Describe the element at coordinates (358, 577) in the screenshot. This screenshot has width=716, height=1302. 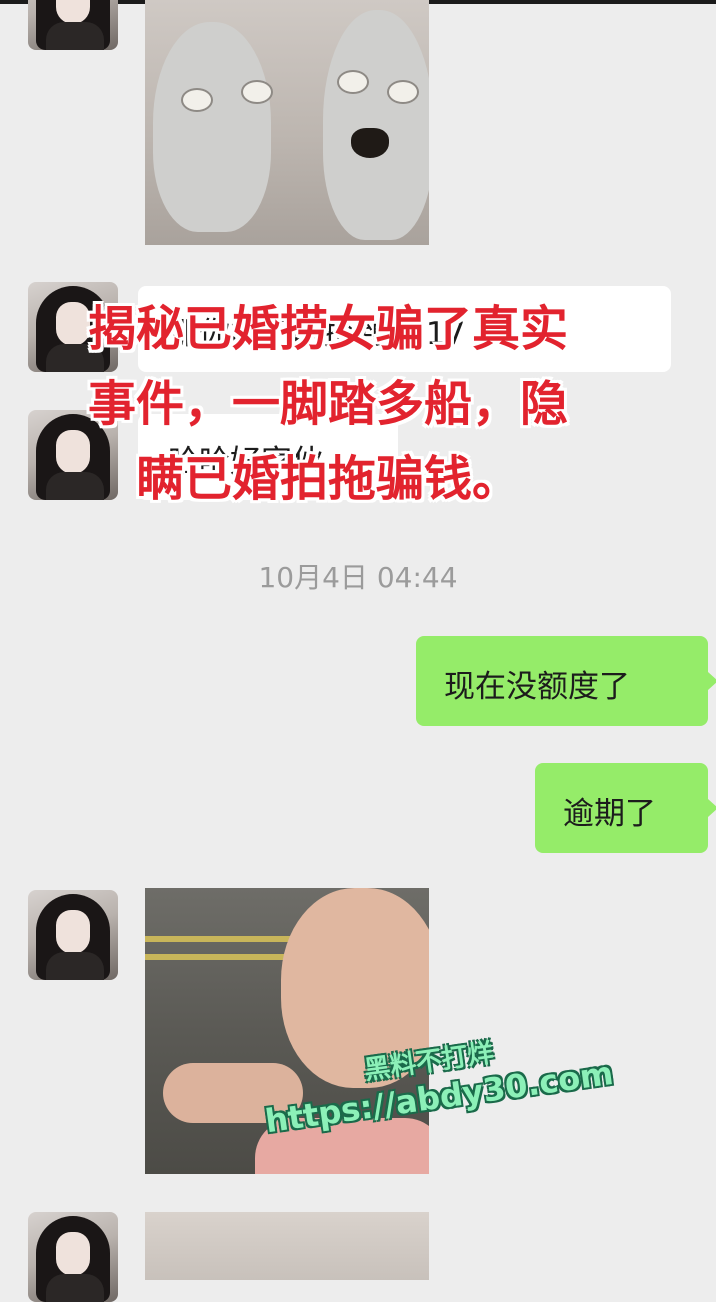
I see `message-timestamp: 10月4日 04:44` at that location.